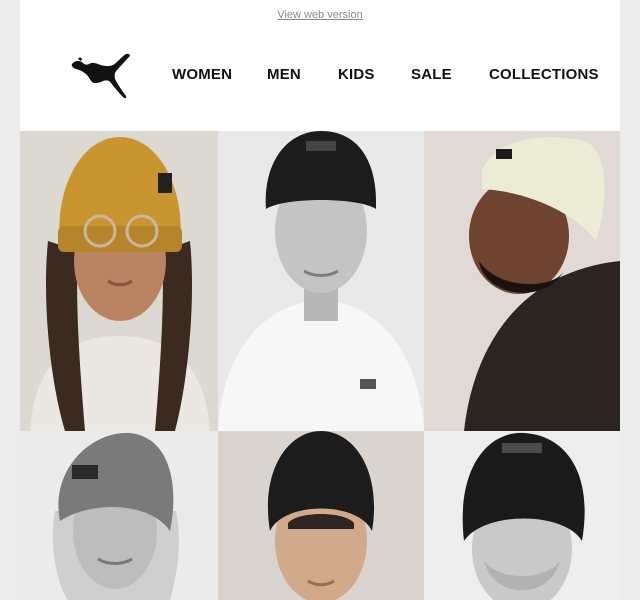 The height and width of the screenshot is (600, 640). Describe the element at coordinates (431, 74) in the screenshot. I see `nav-item-sale: SALE` at that location.